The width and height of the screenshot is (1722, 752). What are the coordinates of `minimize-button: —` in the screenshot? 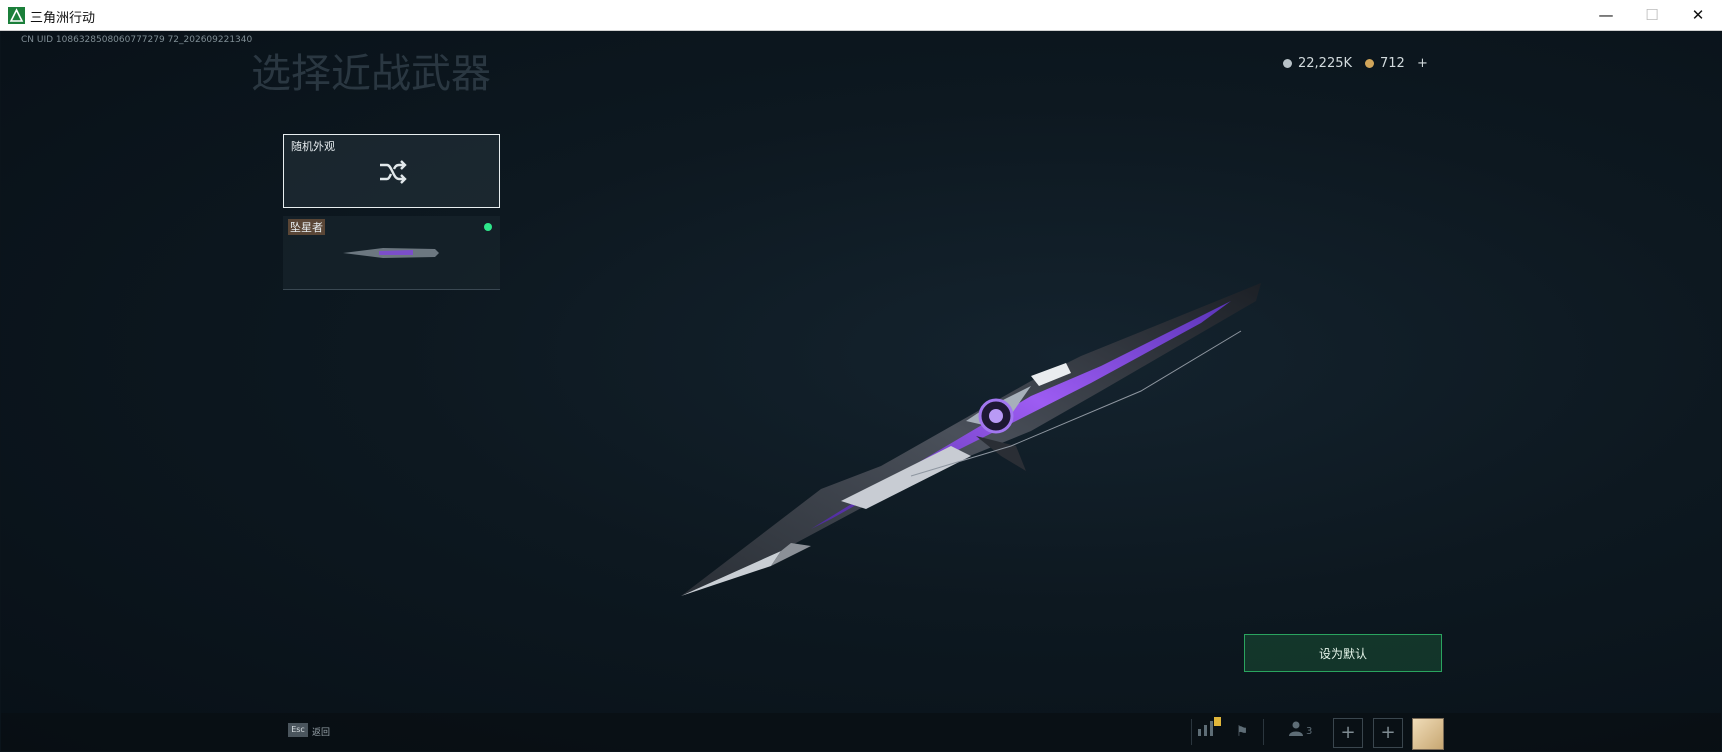 It's located at (1606, 15).